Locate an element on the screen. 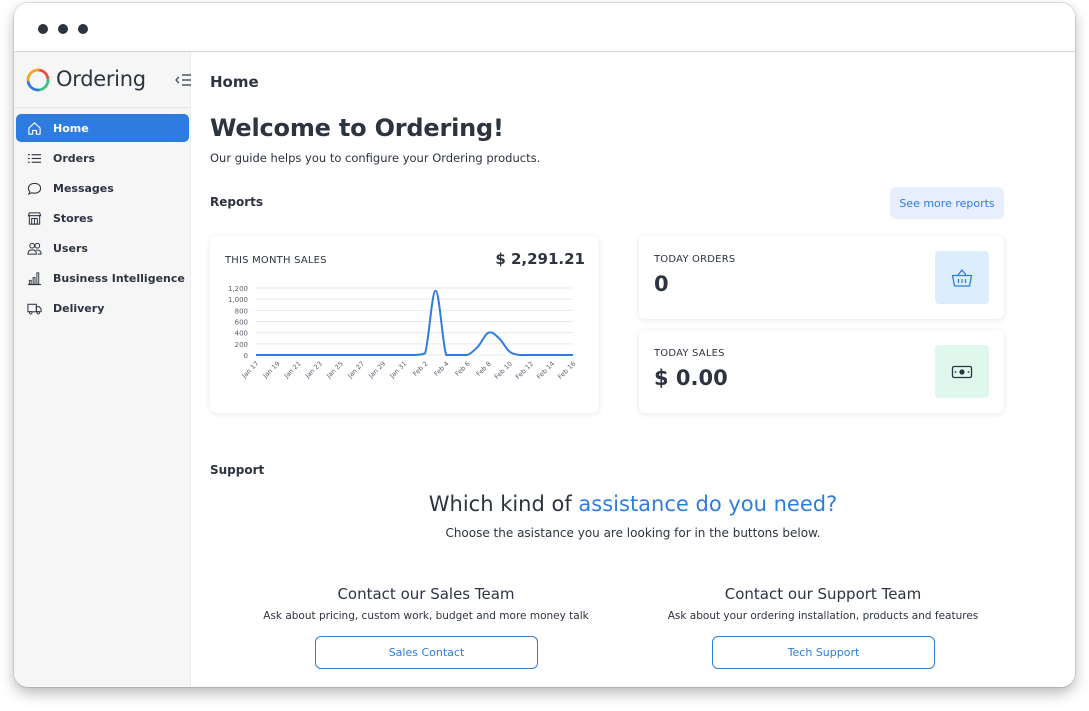  users-icon is located at coordinates (34, 248).